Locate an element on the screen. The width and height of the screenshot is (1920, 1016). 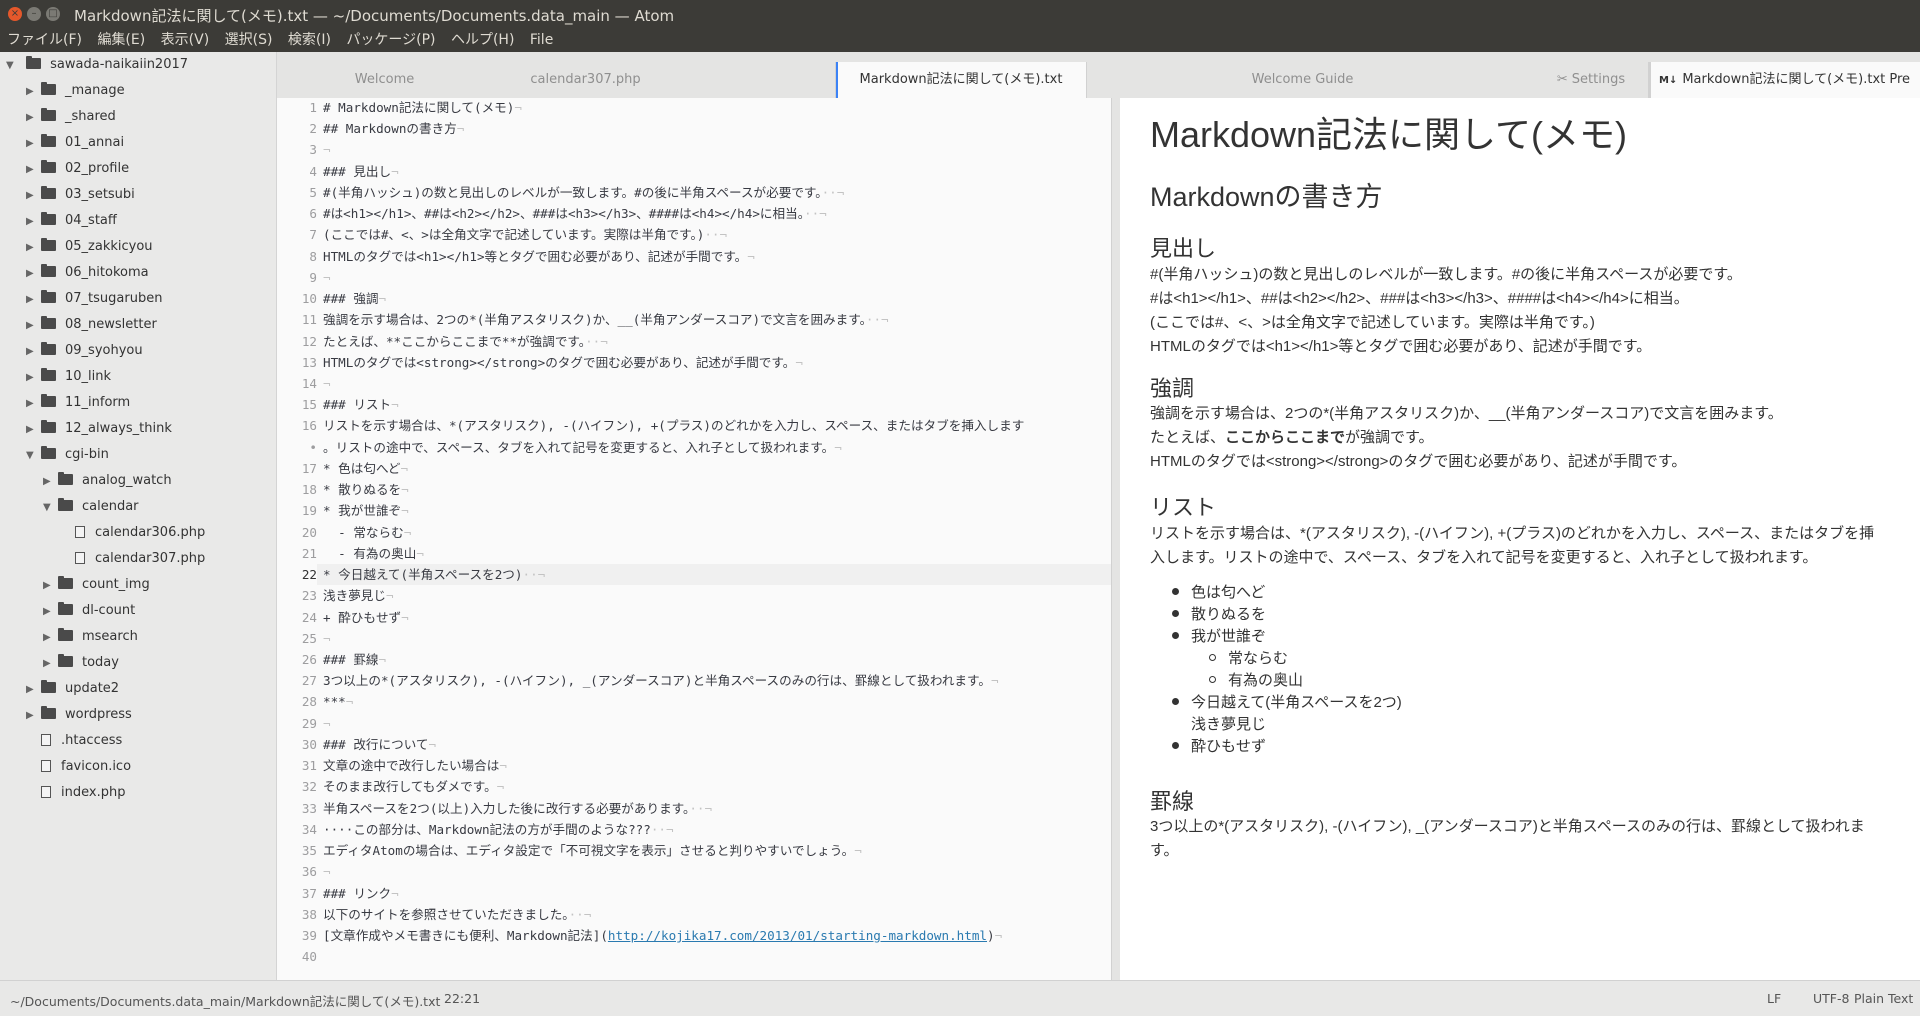
tree-file: favicon.ico is located at coordinates (78, 767).